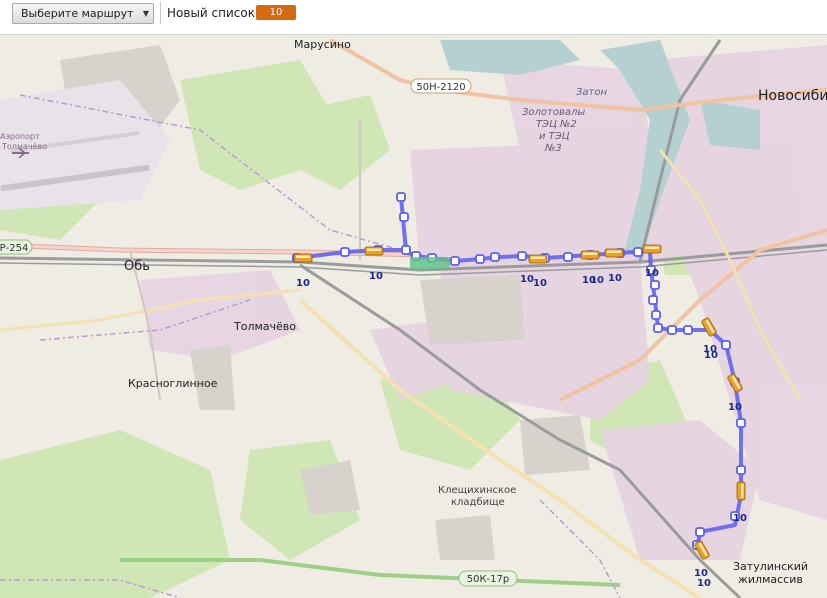 The height and width of the screenshot is (598, 827). What do you see at coordinates (211, 13) in the screenshot?
I see `new-list-label: Новый список` at bounding box center [211, 13].